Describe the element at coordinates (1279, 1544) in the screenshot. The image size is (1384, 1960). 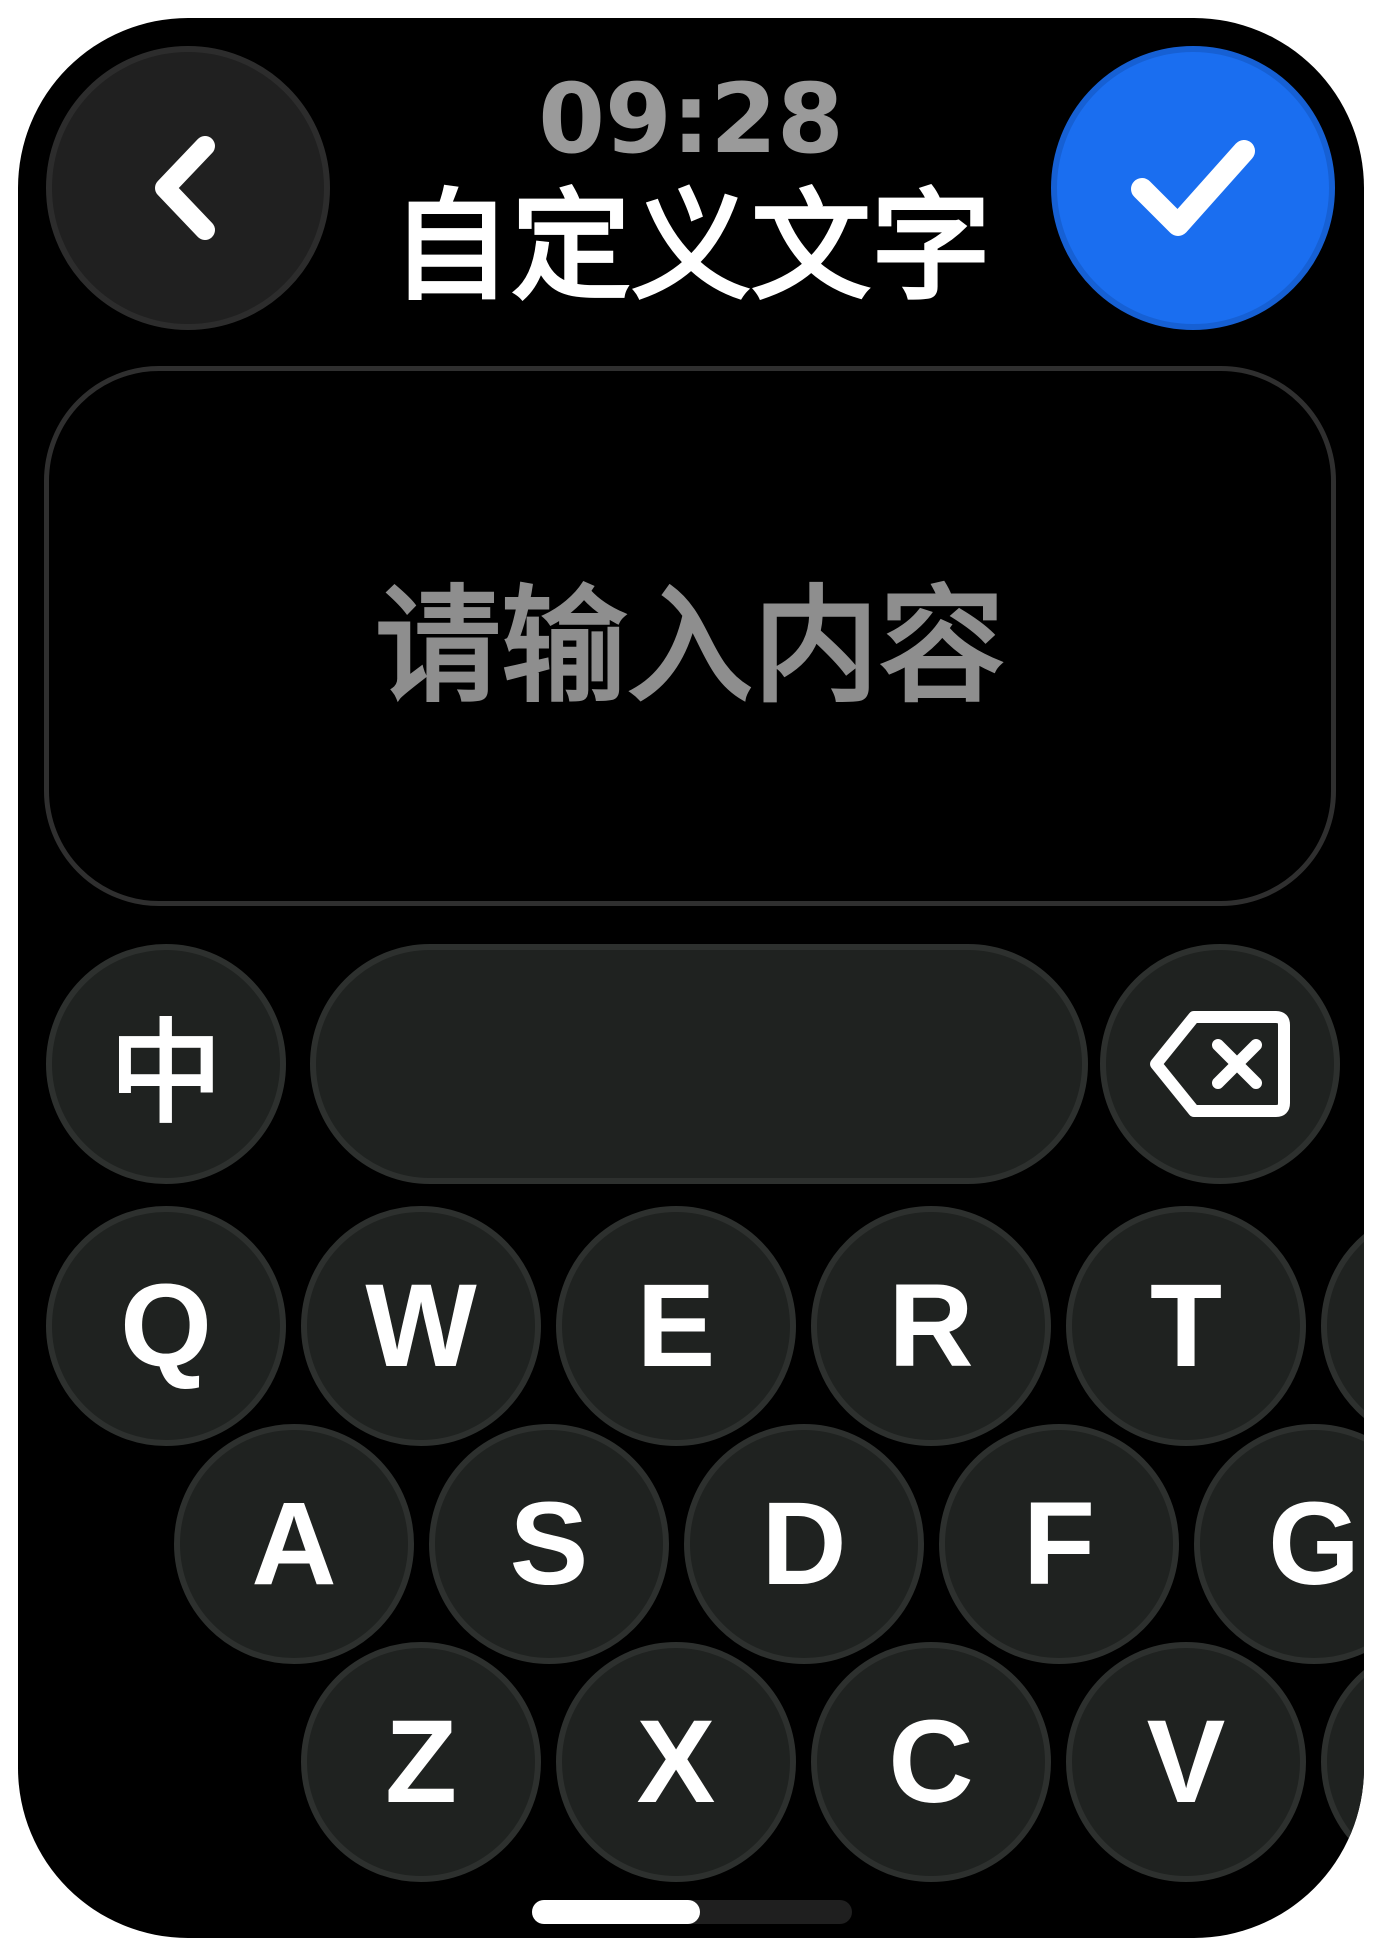
I see `key-g: G` at that location.